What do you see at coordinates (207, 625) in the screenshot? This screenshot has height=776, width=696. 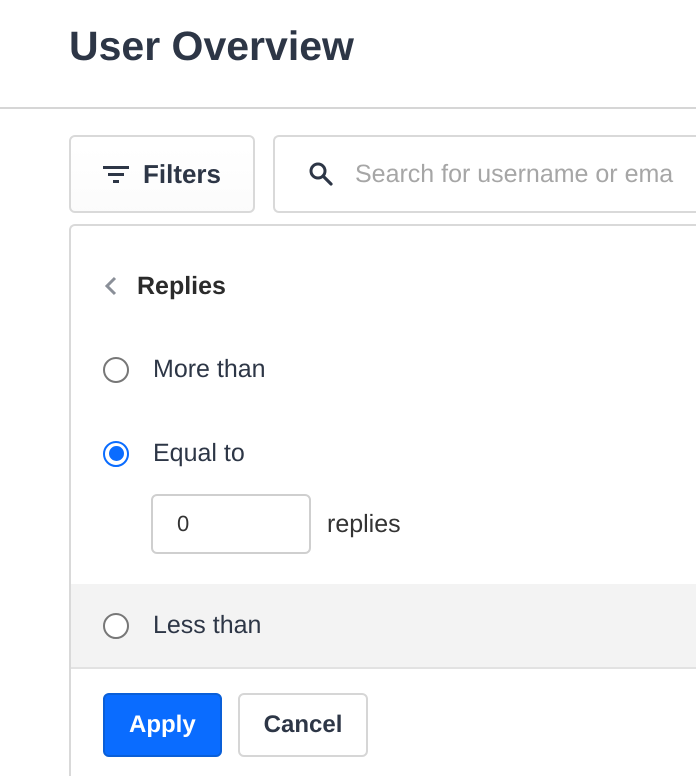 I see `option-label: Less than` at bounding box center [207, 625].